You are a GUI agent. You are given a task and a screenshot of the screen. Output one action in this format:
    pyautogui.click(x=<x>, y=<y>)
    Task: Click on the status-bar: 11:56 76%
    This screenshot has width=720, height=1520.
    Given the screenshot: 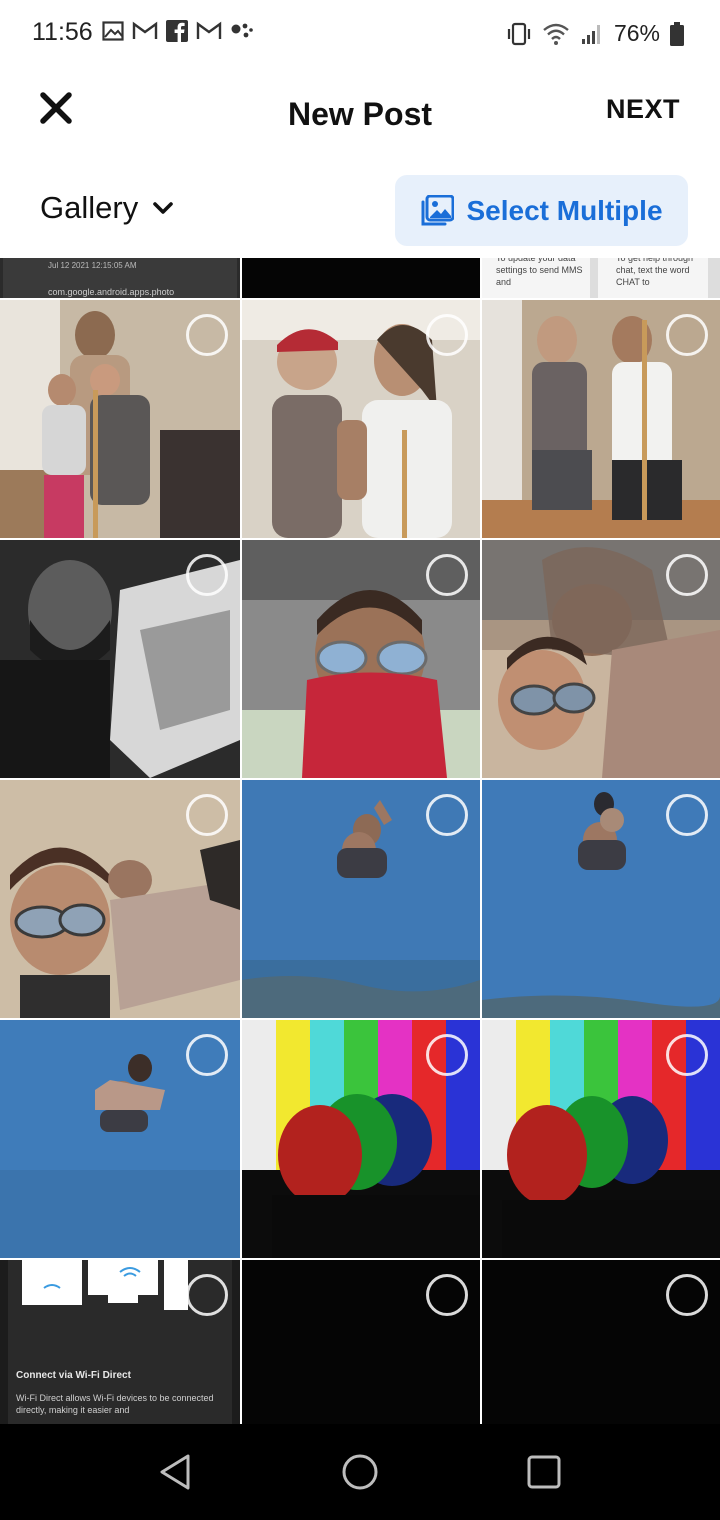 What is the action you would take?
    pyautogui.click(x=360, y=34)
    